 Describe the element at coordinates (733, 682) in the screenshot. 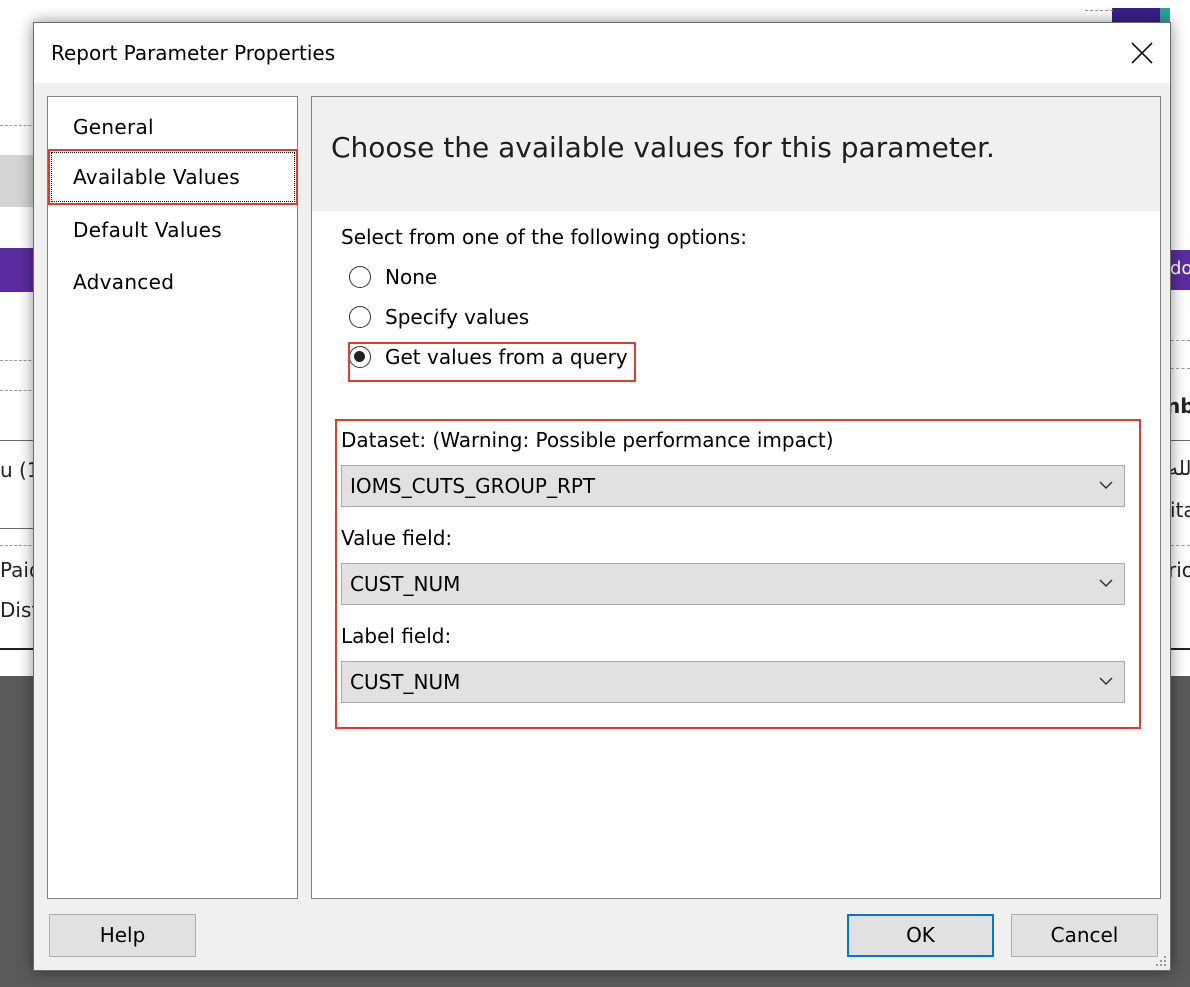

I see `label-field-dropdown: CUST_NUM` at that location.